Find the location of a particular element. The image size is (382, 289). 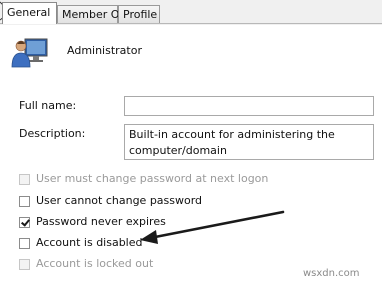

watermark: wsxdn.com is located at coordinates (331, 273).